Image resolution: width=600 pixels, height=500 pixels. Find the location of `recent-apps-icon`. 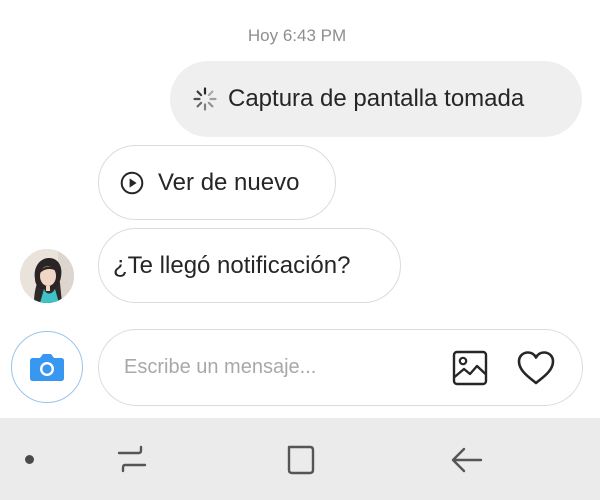

recent-apps-icon is located at coordinates (132, 459).